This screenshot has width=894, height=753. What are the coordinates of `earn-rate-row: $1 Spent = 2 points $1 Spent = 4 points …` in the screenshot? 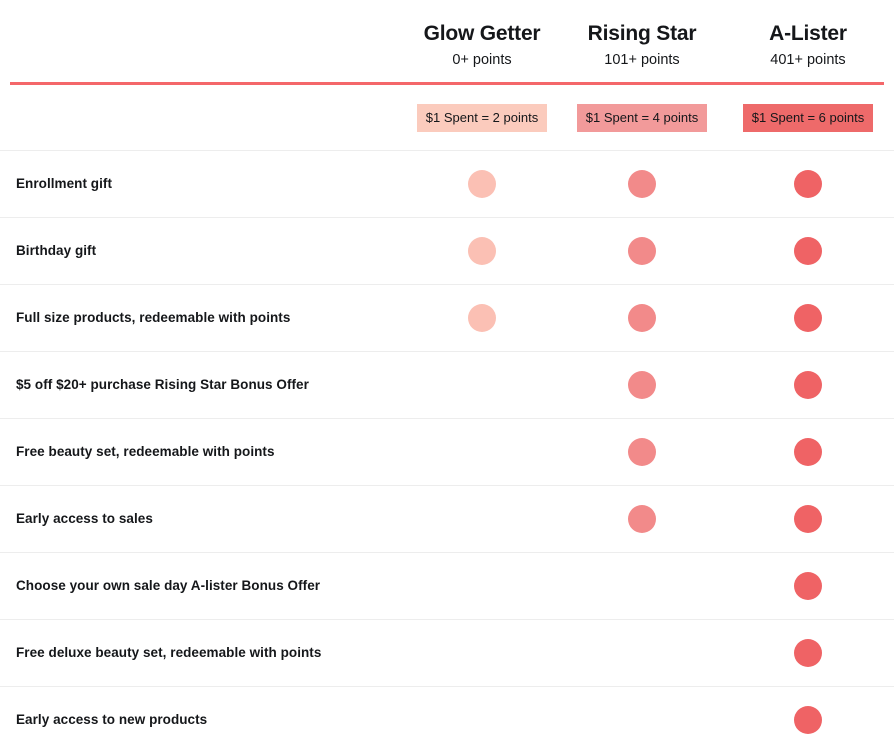 It's located at (447, 117).